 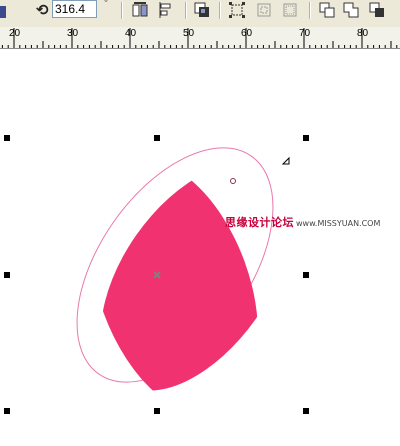 I want to click on toolbar-handle, so click(x=3, y=12).